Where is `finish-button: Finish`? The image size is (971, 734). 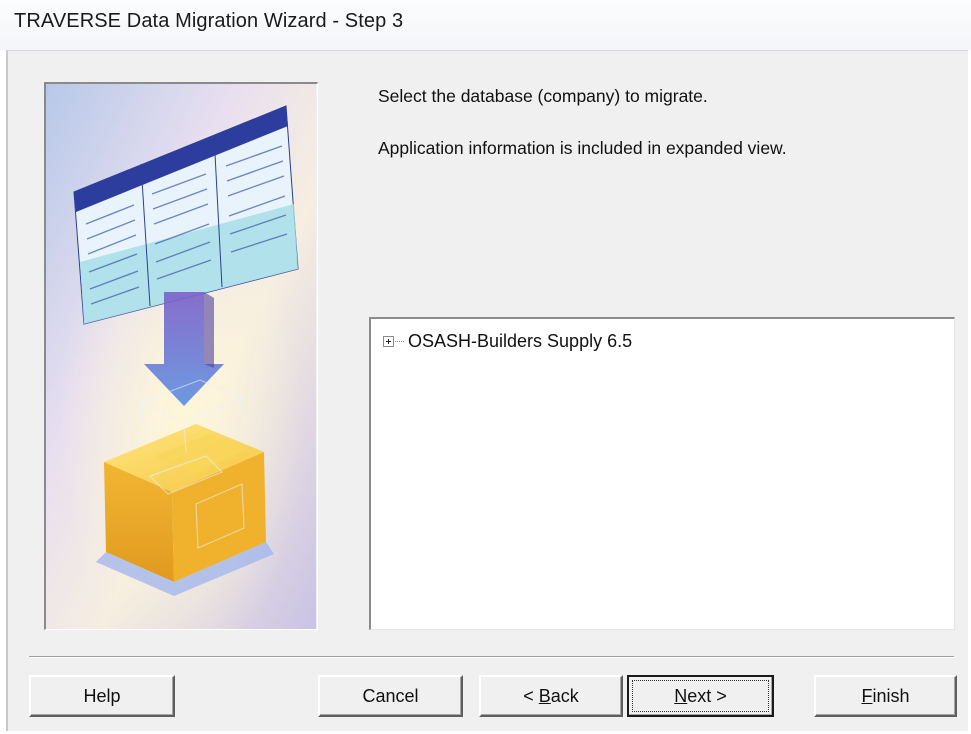 finish-button: Finish is located at coordinates (885, 696).